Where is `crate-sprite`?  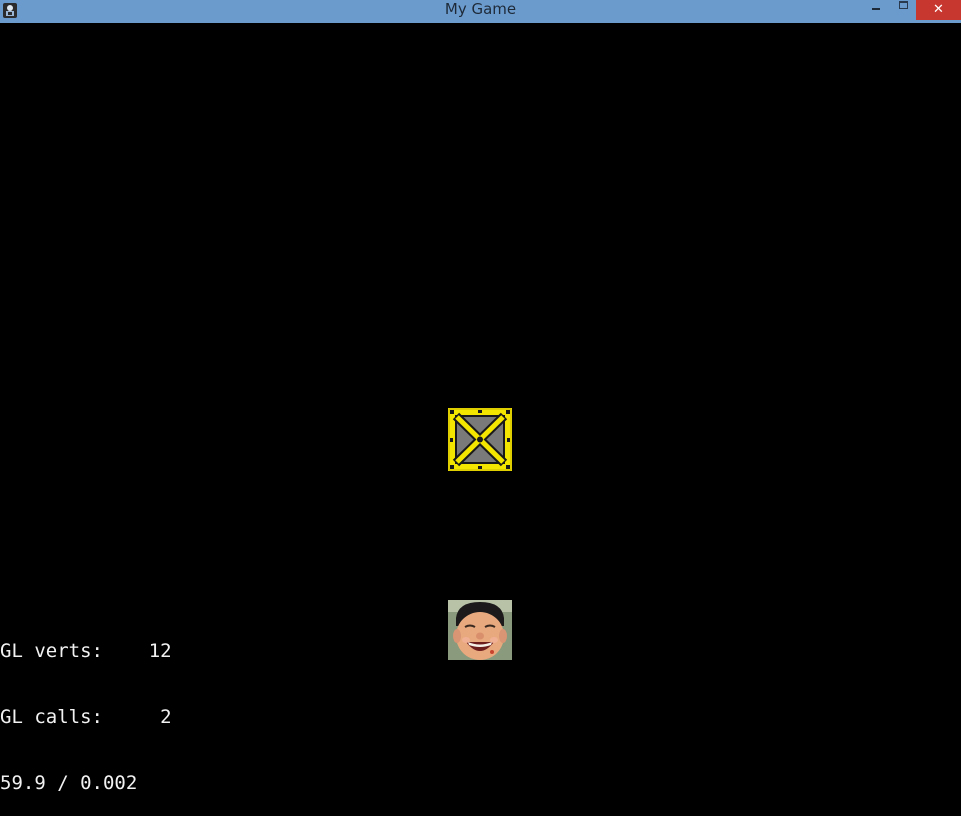 crate-sprite is located at coordinates (480, 439).